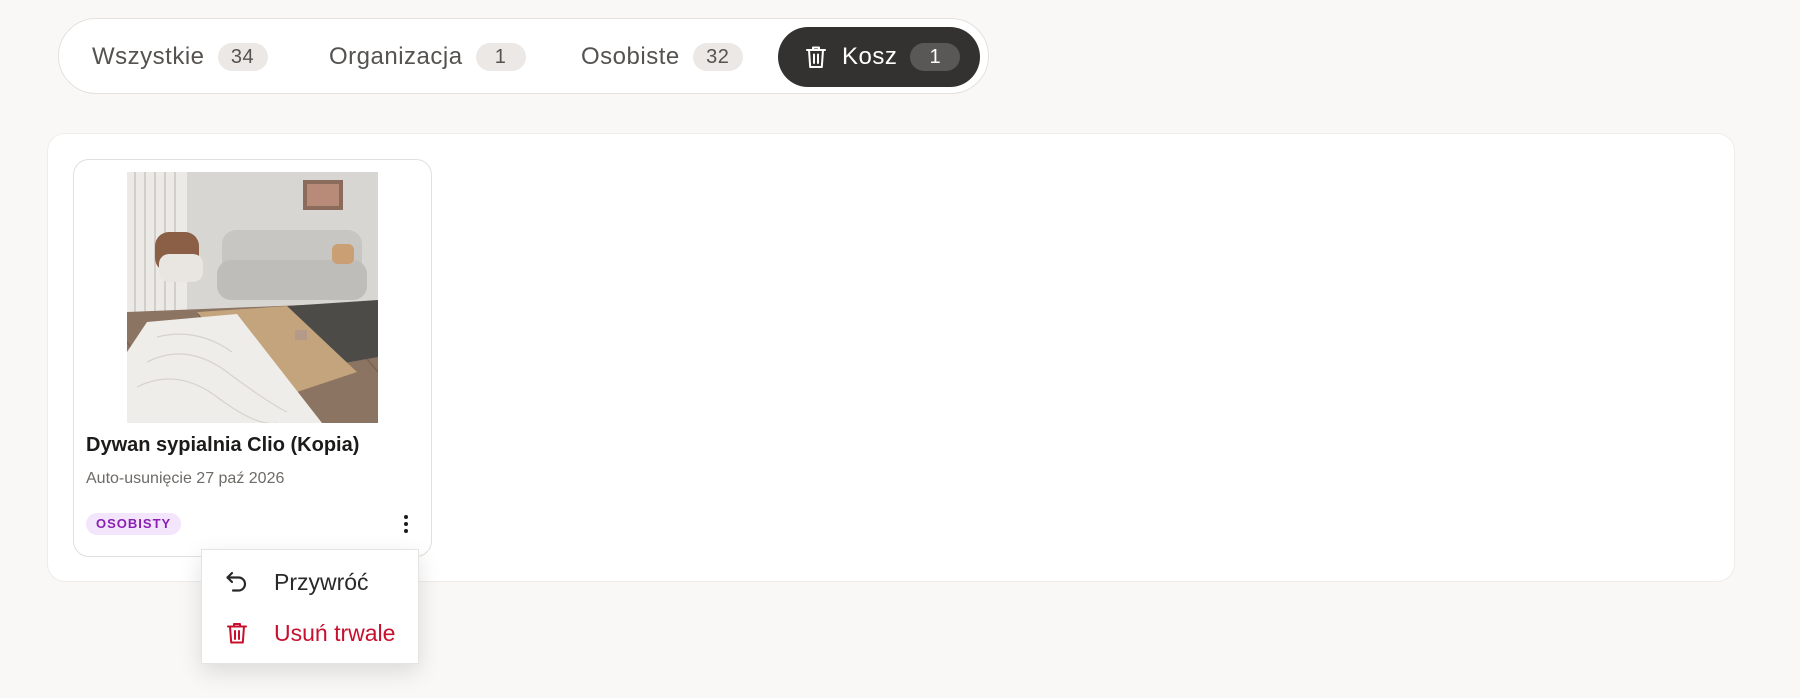 The height and width of the screenshot is (698, 1800). Describe the element at coordinates (252, 297) in the screenshot. I see `item-thumbnail` at that location.